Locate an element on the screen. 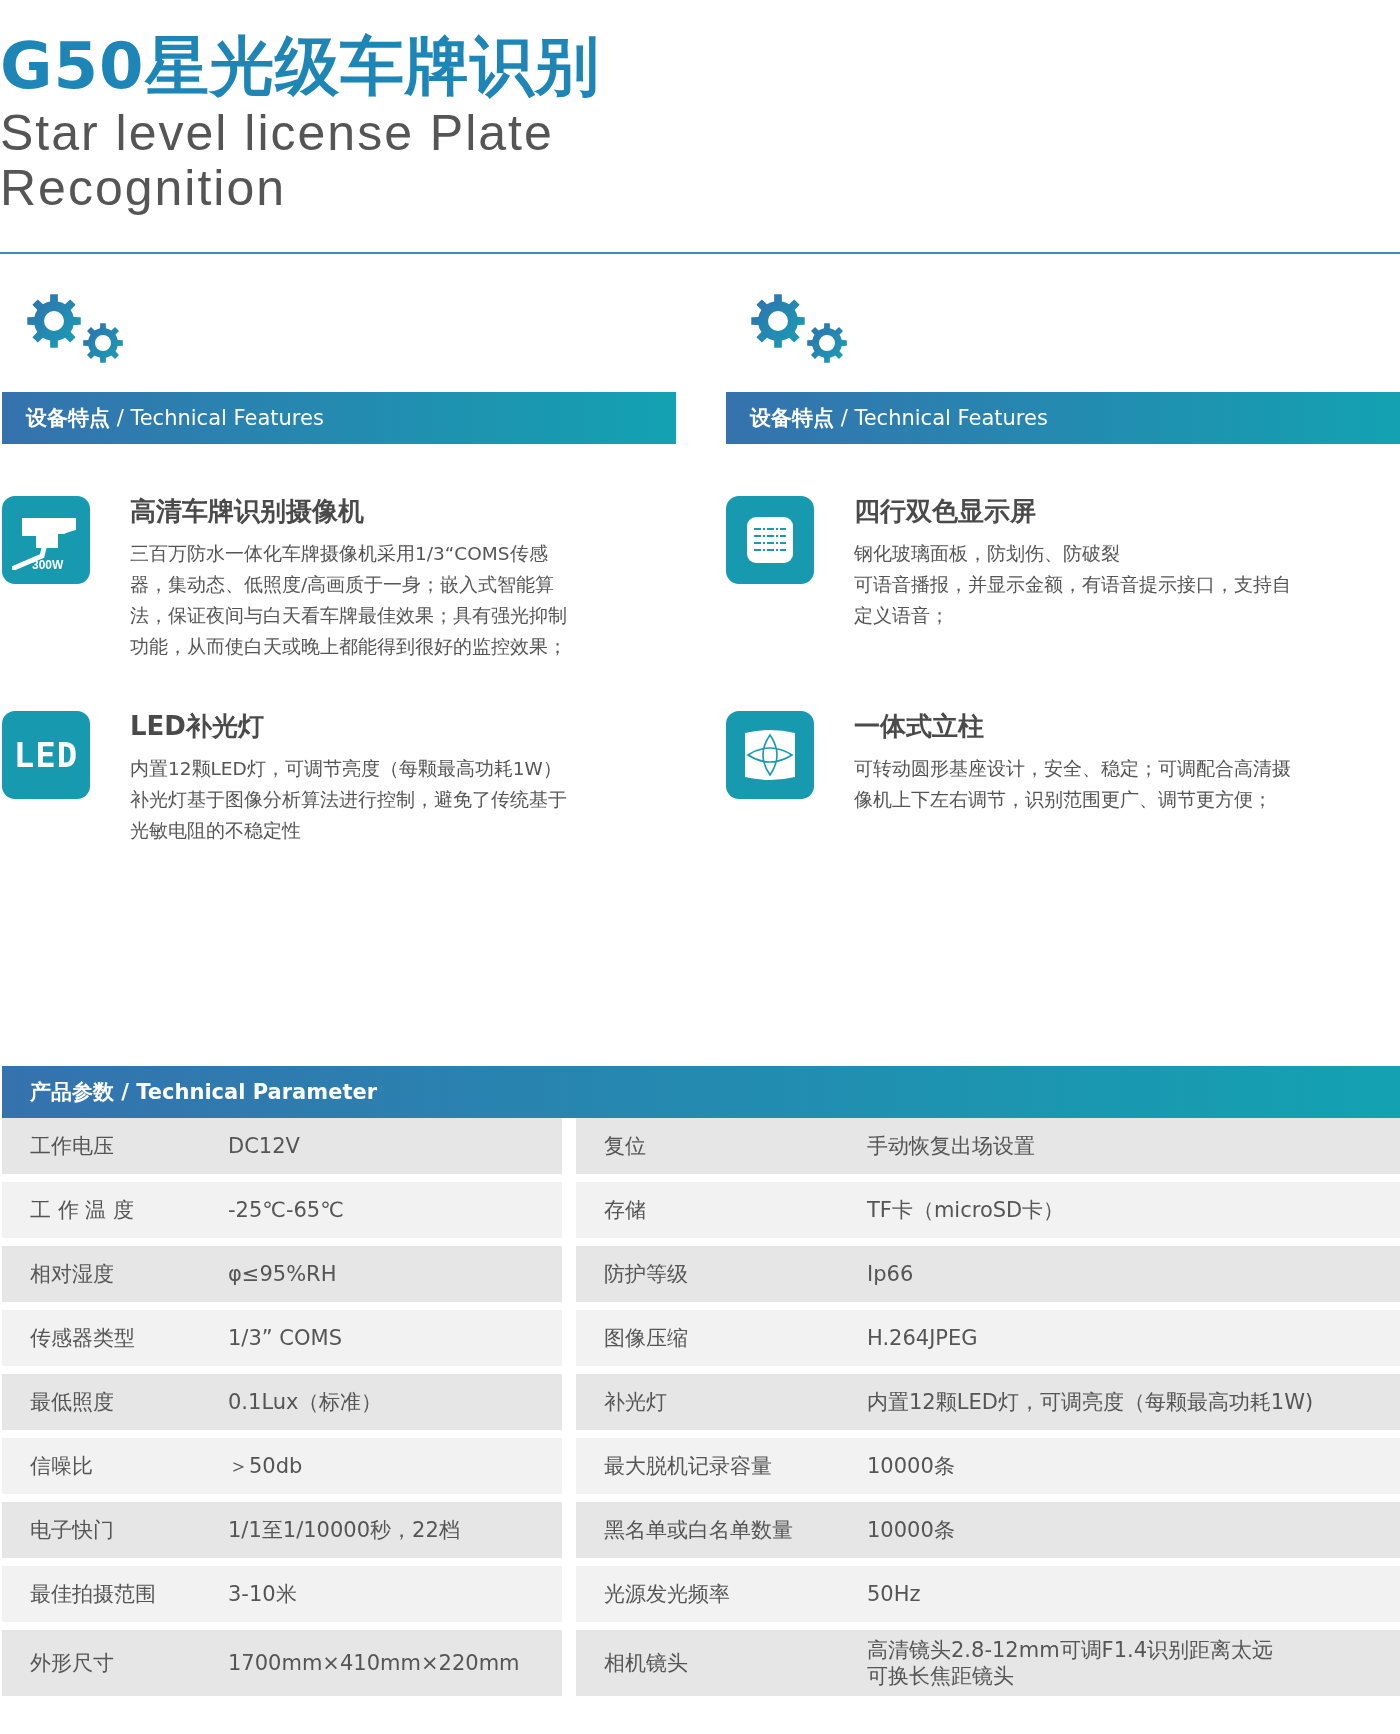 This screenshot has height=1734, width=1400. parameter-label: 工作电压 is located at coordinates (72, 1146).